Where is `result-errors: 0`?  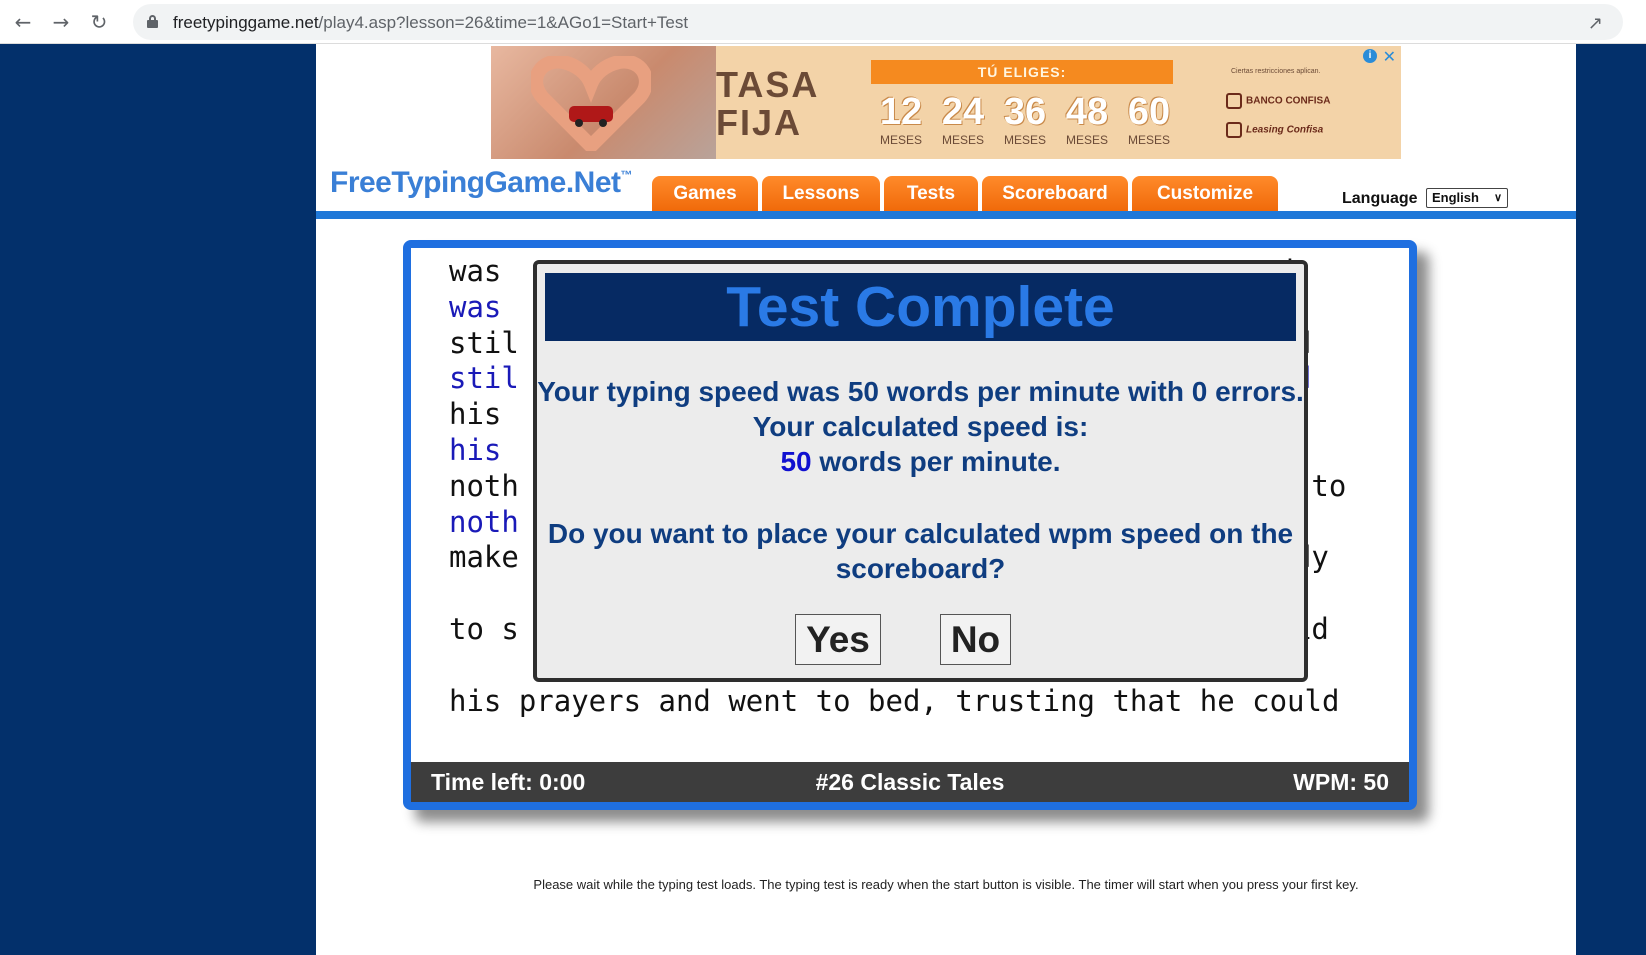 result-errors: 0 is located at coordinates (1199, 391).